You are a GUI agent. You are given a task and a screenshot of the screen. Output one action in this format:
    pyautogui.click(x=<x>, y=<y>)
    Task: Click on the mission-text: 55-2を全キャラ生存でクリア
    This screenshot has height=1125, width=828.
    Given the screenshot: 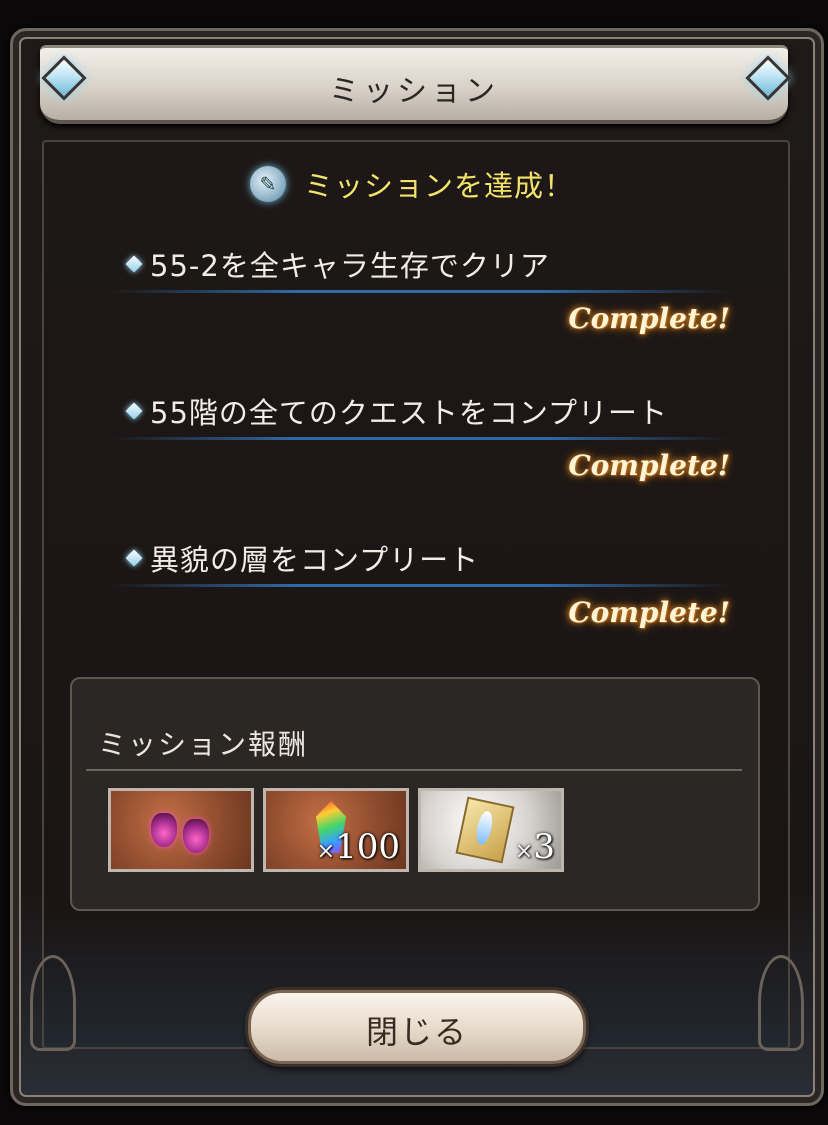 What is the action you would take?
    pyautogui.click(x=350, y=266)
    